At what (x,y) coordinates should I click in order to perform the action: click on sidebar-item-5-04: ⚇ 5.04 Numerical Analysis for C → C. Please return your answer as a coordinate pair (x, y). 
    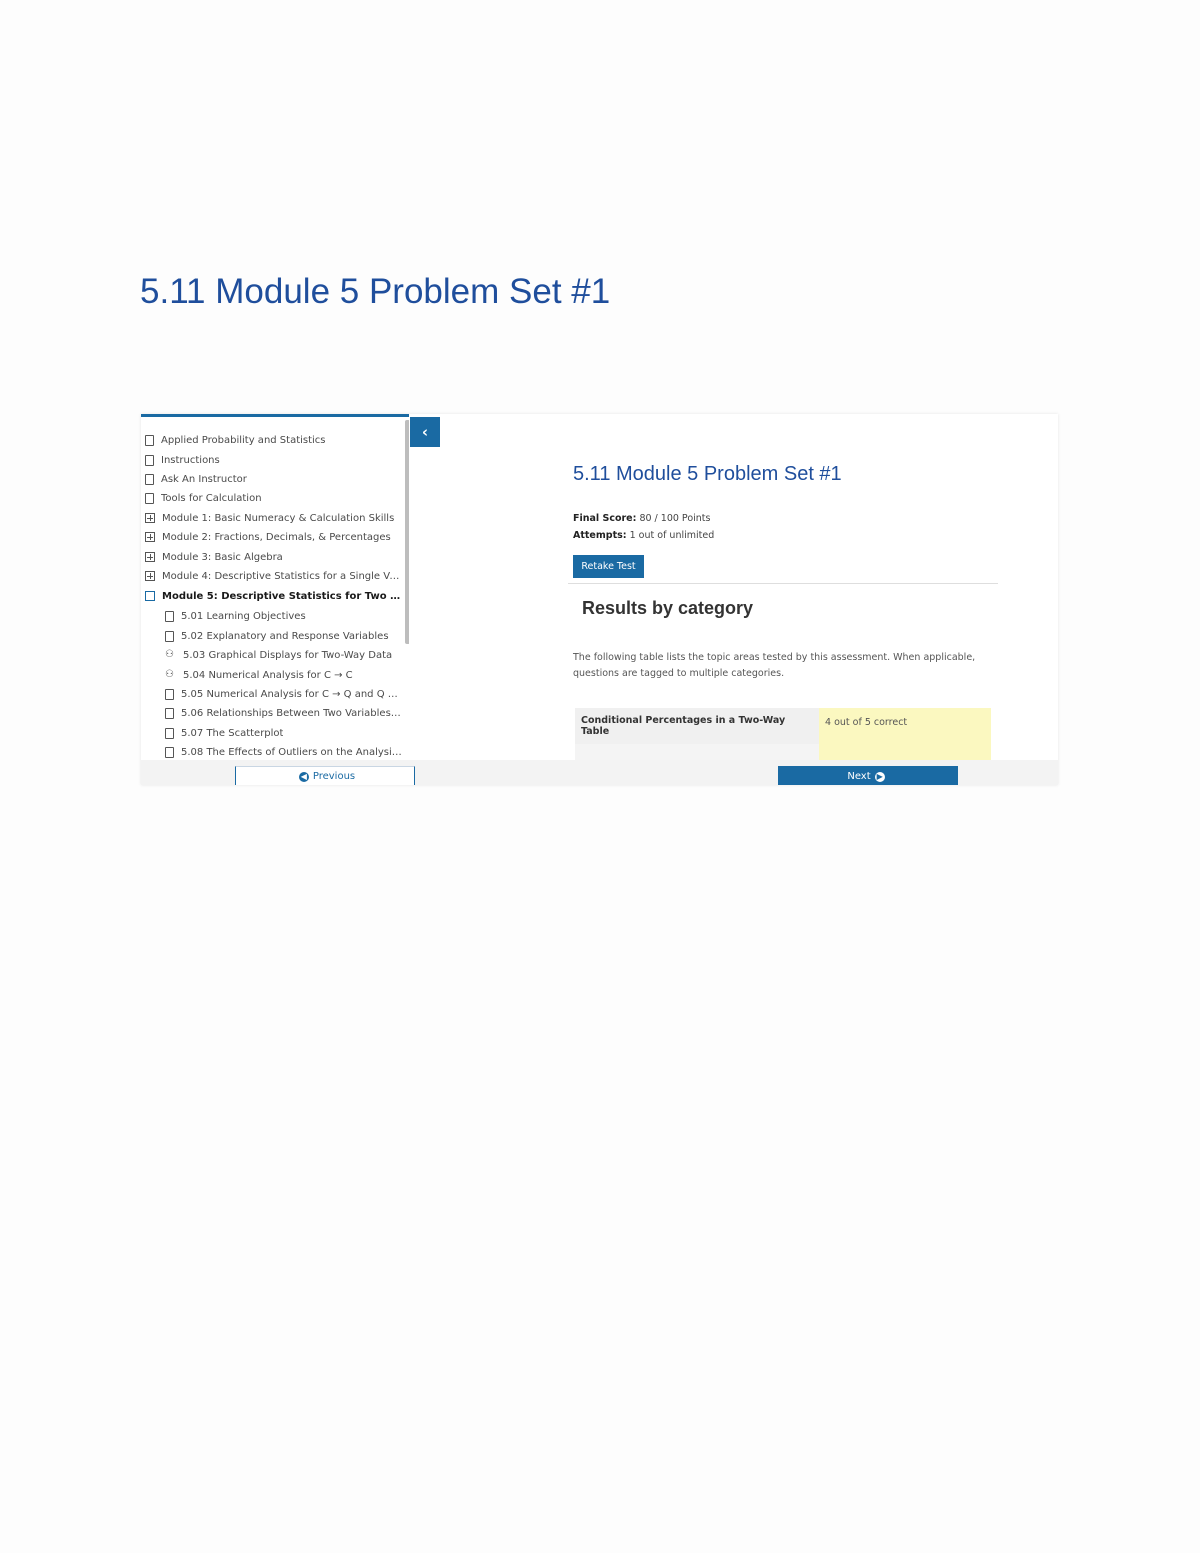
    Looking at the image, I should click on (284, 675).